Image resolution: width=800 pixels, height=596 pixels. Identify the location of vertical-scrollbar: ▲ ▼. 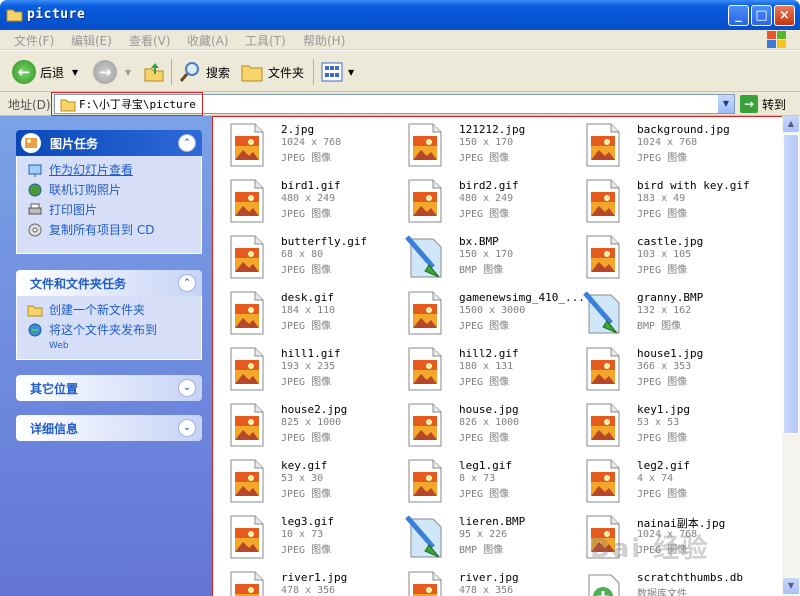
(791, 356).